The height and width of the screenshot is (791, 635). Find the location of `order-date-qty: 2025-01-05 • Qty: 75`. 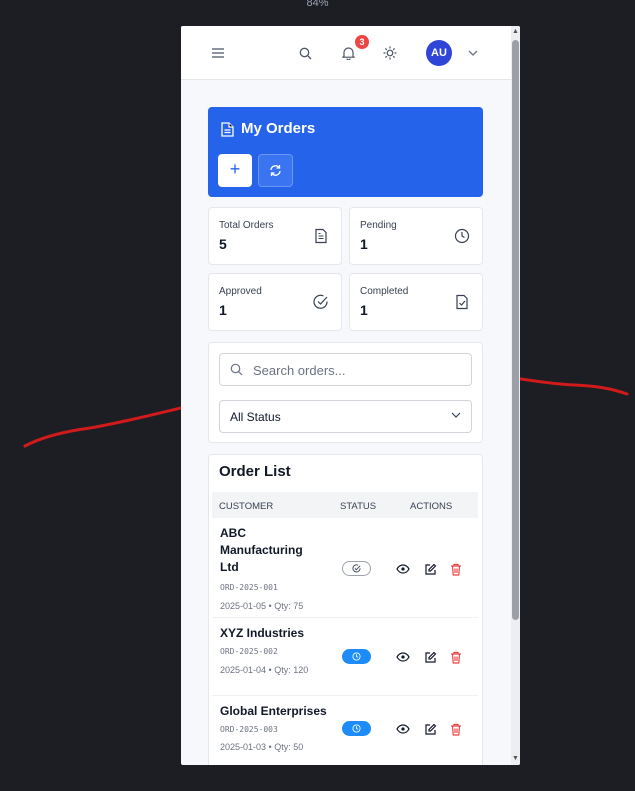

order-date-qty: 2025-01-05 • Qty: 75 is located at coordinates (262, 606).